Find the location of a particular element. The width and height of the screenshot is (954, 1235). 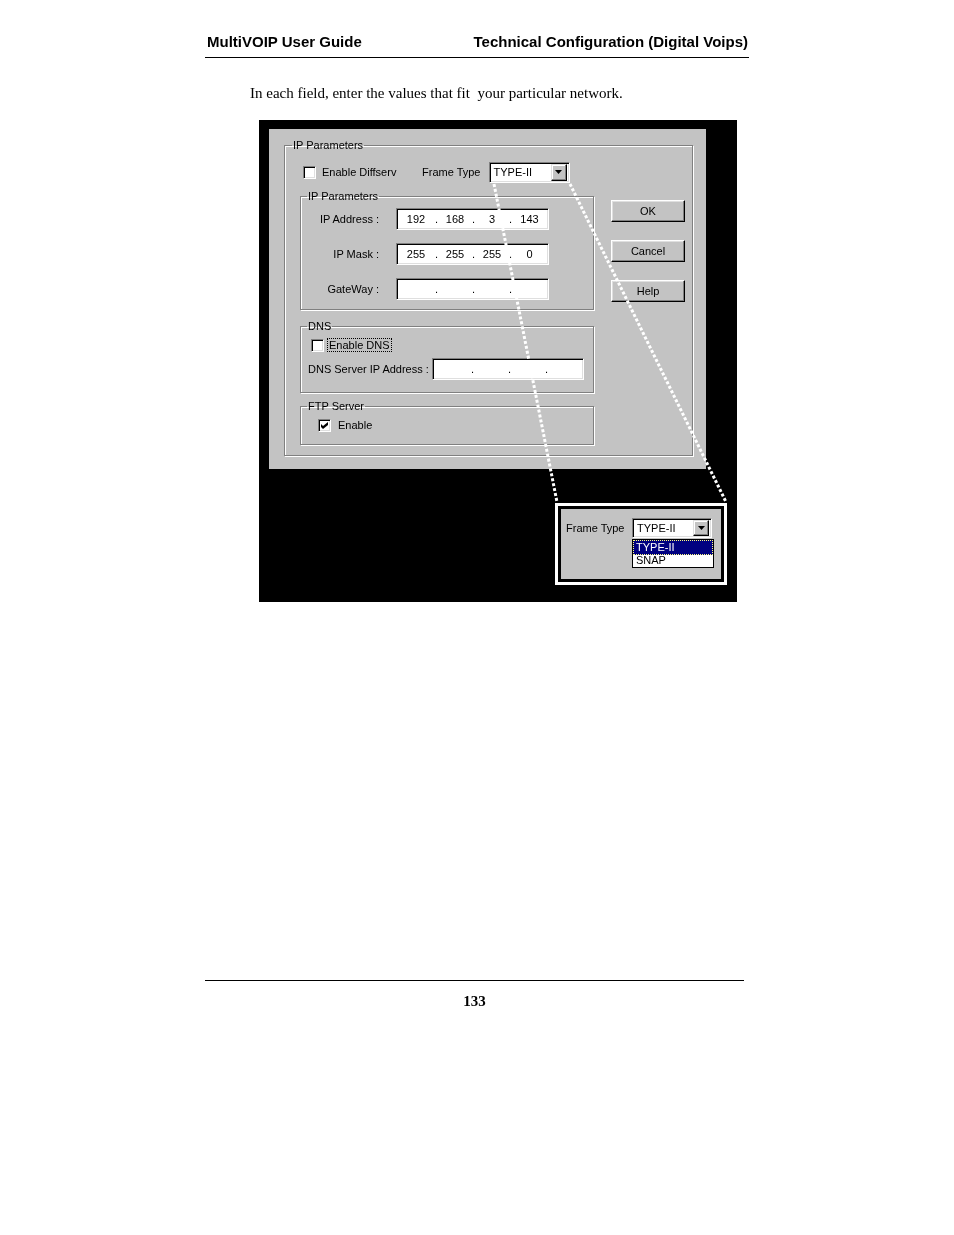

ip-address-field: 192 . 168 . 3 . 143 is located at coordinates (472, 219).